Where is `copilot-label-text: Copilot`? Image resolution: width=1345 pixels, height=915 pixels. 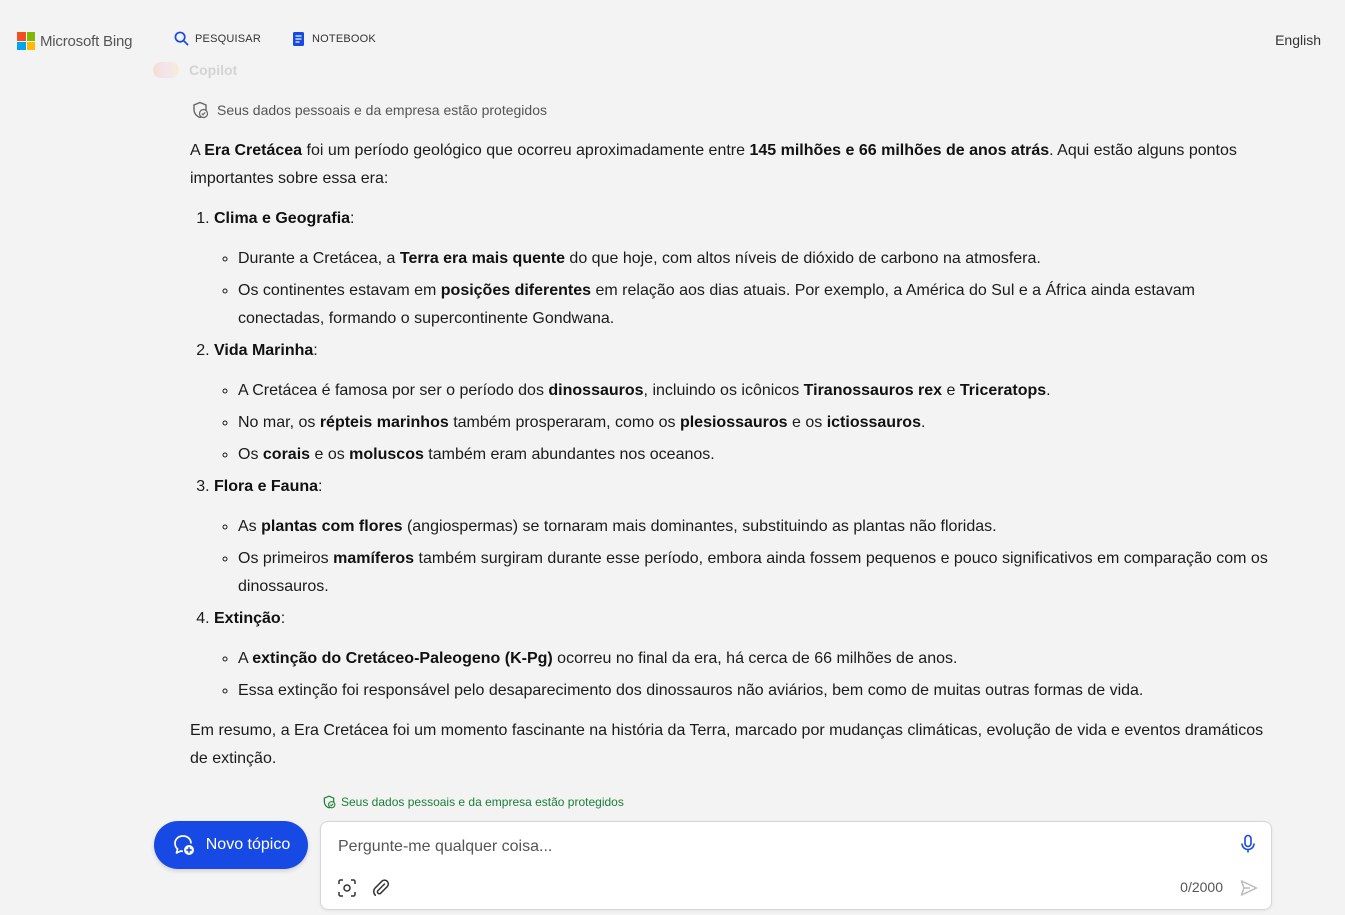
copilot-label-text: Copilot is located at coordinates (213, 70).